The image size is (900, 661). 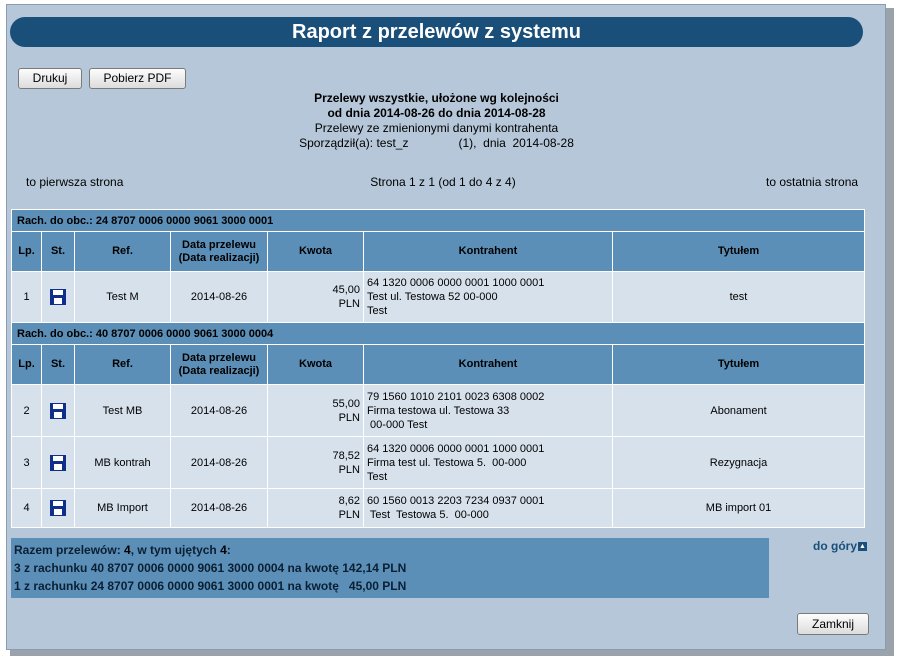 I want to click on row-ref: MB Import, so click(x=122, y=508).